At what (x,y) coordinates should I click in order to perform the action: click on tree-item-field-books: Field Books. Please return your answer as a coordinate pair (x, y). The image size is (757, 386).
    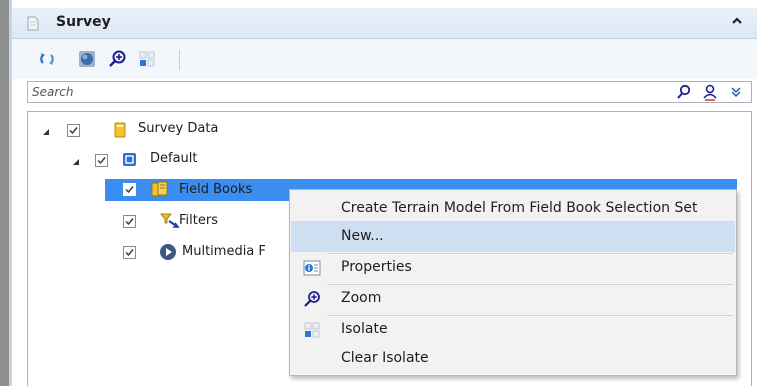
    Looking at the image, I should click on (215, 189).